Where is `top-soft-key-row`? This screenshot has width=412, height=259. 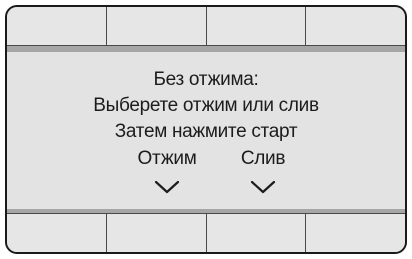 top-soft-key-row is located at coordinates (206, 26).